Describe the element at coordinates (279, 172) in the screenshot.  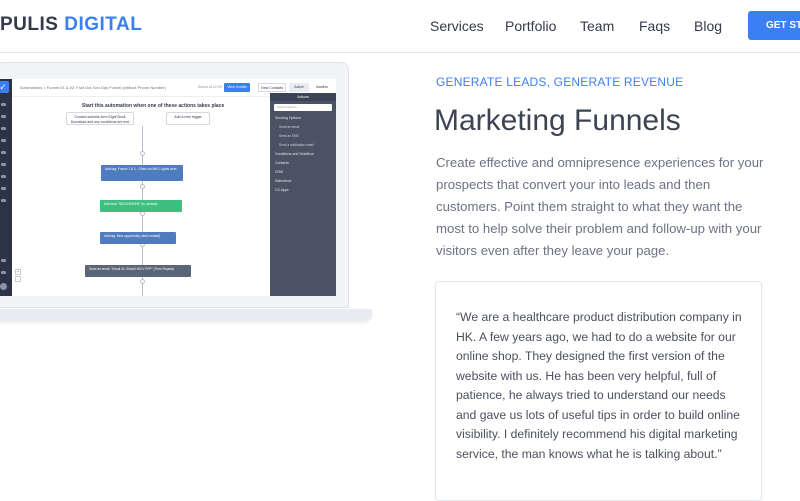
I see `panel-item: CRM` at that location.